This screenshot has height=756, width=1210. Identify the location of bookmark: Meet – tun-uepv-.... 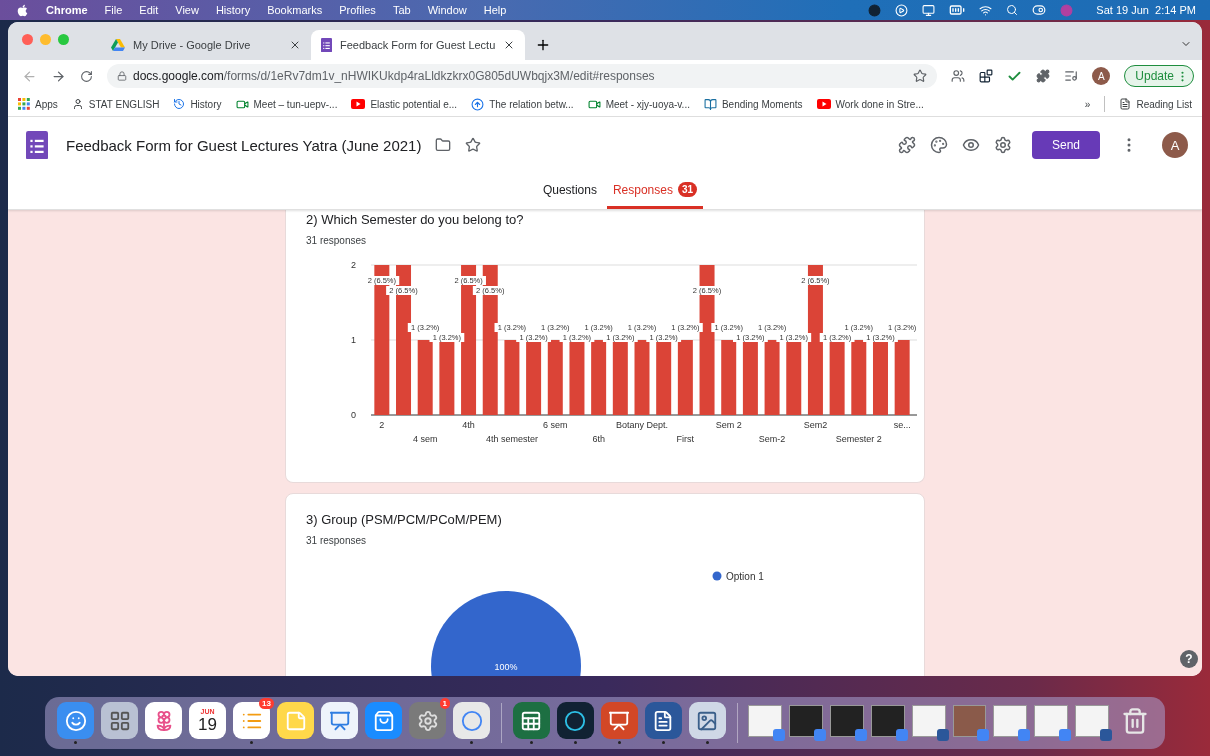
(286, 104).